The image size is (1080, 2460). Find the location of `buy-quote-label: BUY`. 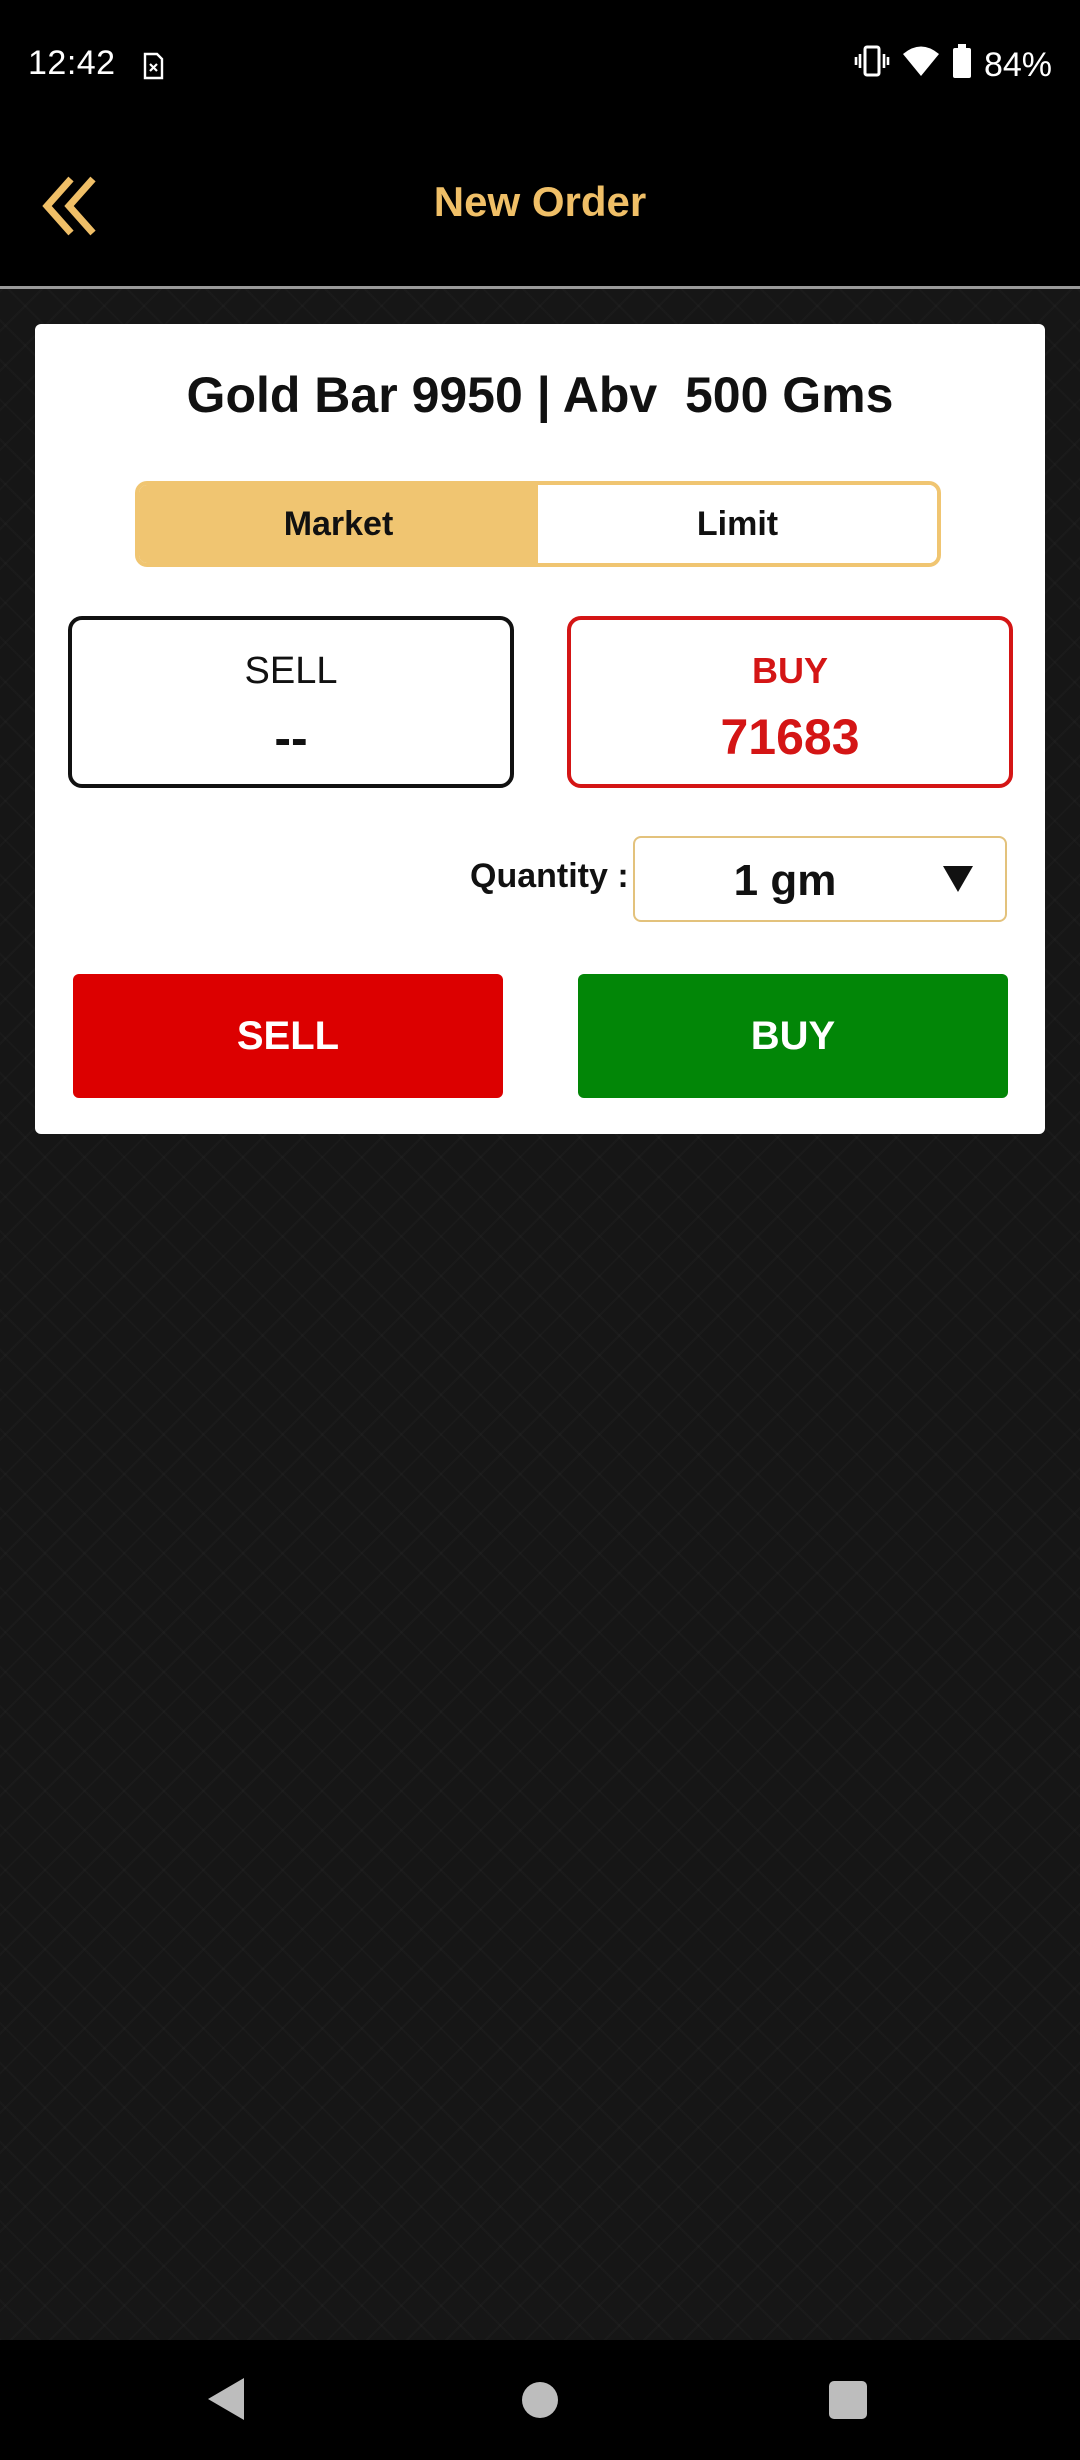

buy-quote-label: BUY is located at coordinates (789, 670).